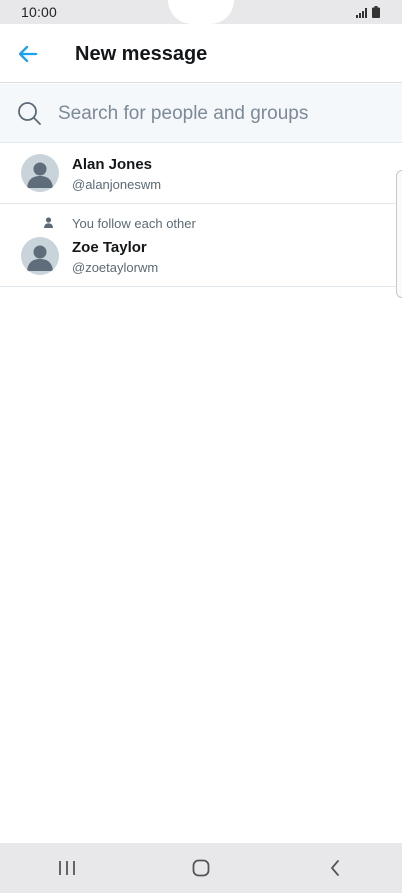 This screenshot has width=402, height=893. I want to click on recent-apps-button, so click(67, 868).